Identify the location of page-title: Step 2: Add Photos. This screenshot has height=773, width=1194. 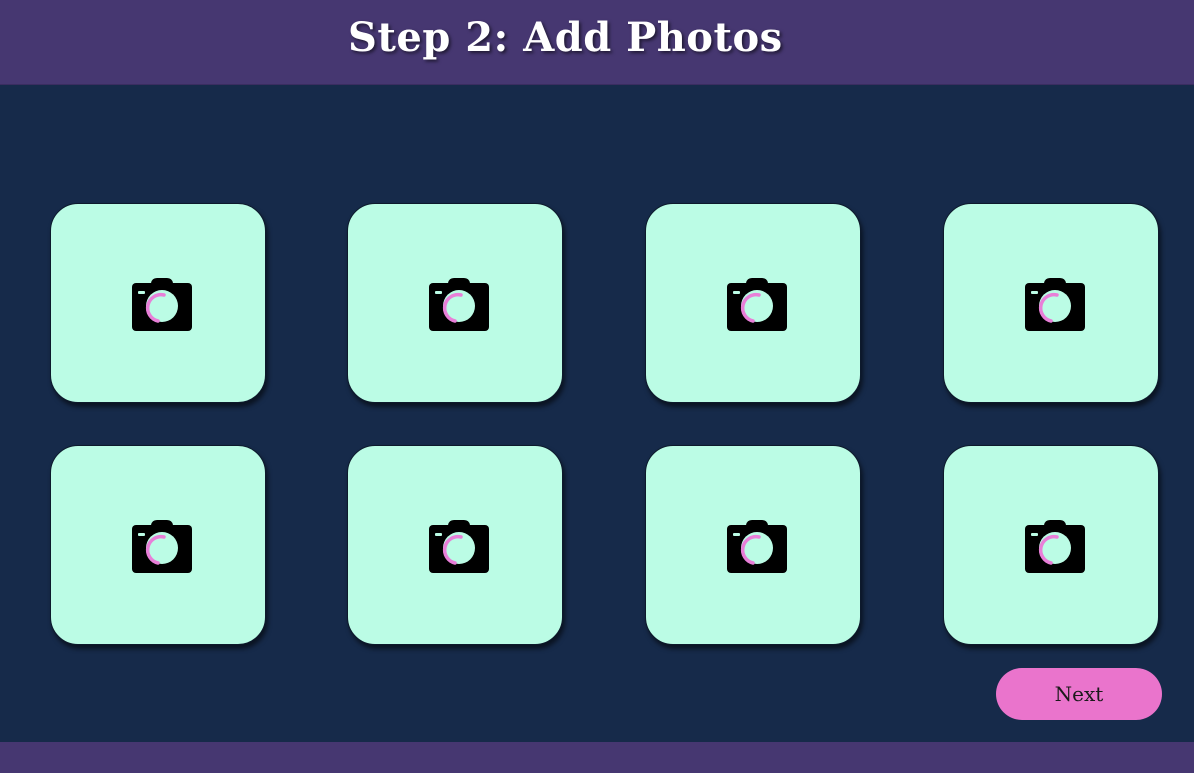
(565, 37).